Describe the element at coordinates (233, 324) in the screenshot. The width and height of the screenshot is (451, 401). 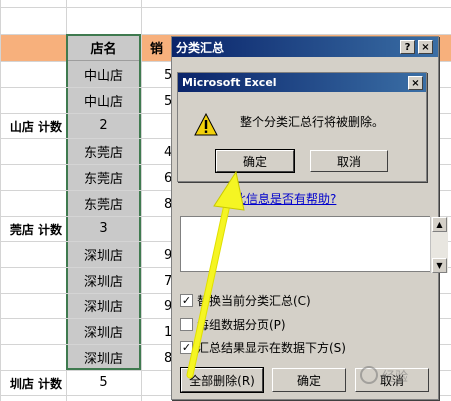
I see `page-break-option: 每组数据分页(P)` at that location.